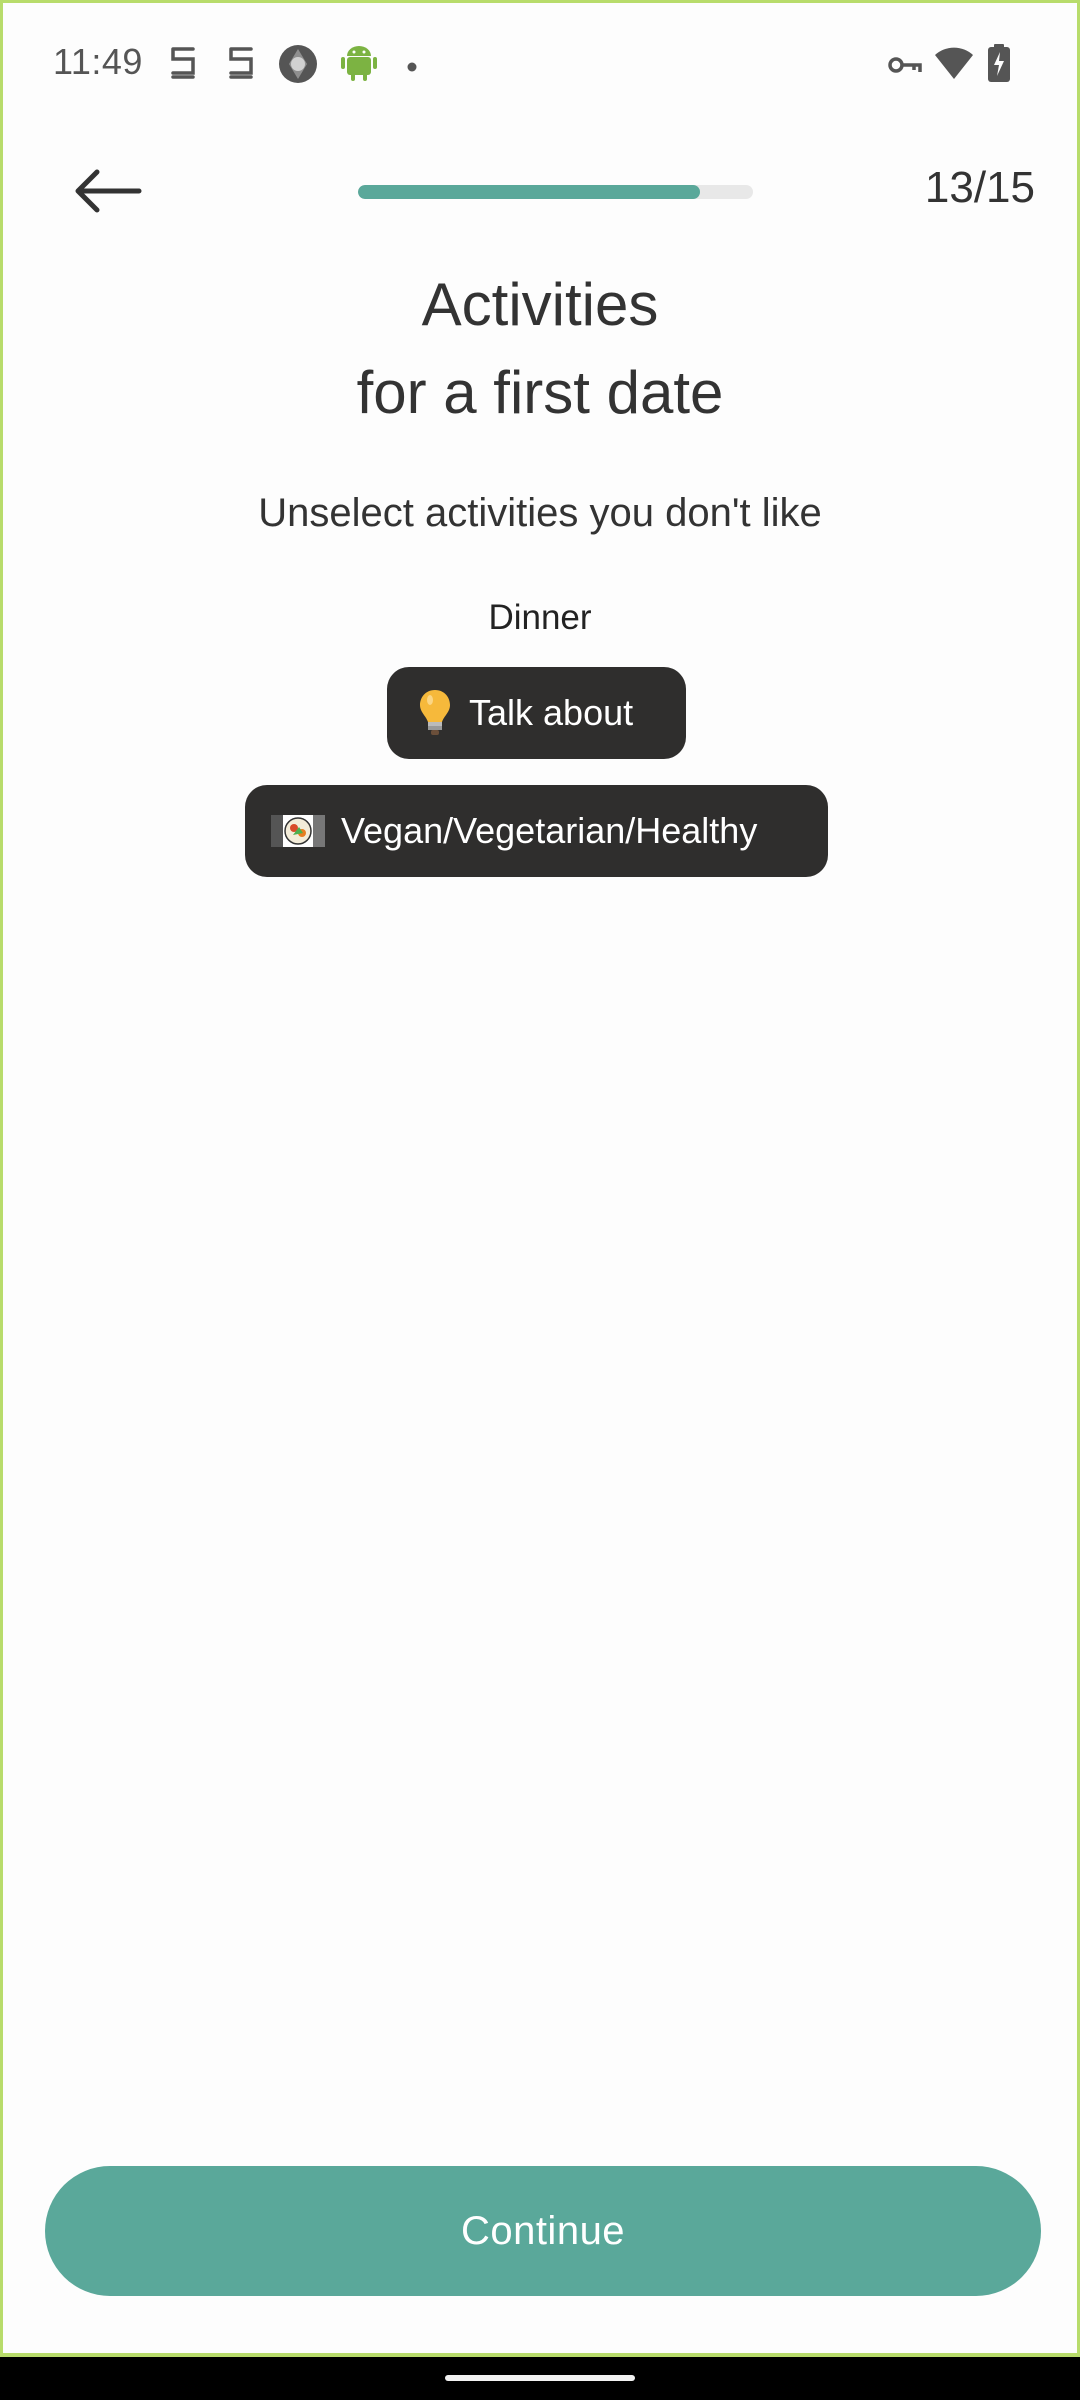 Image resolution: width=1080 pixels, height=2400 pixels. What do you see at coordinates (905, 67) in the screenshot?
I see `vpn-key-icon` at bounding box center [905, 67].